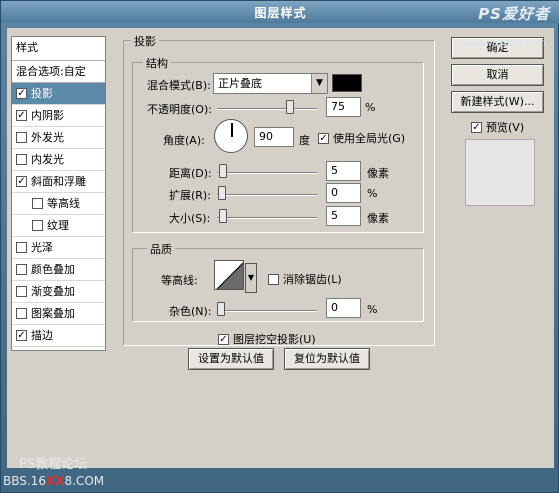 This screenshot has height=493, width=559. I want to click on structure-title: 结构, so click(157, 63).